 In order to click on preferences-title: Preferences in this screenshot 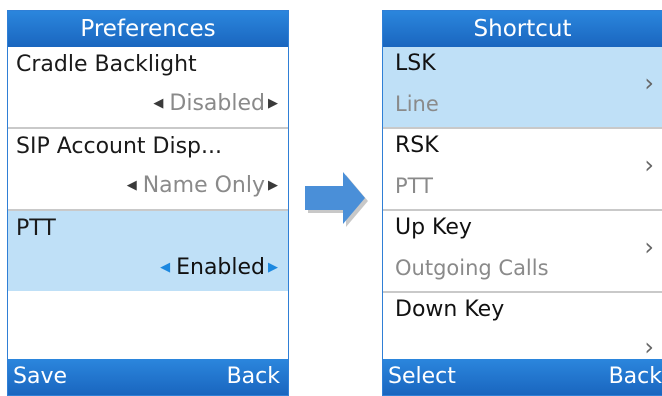, I will do `click(148, 29)`.